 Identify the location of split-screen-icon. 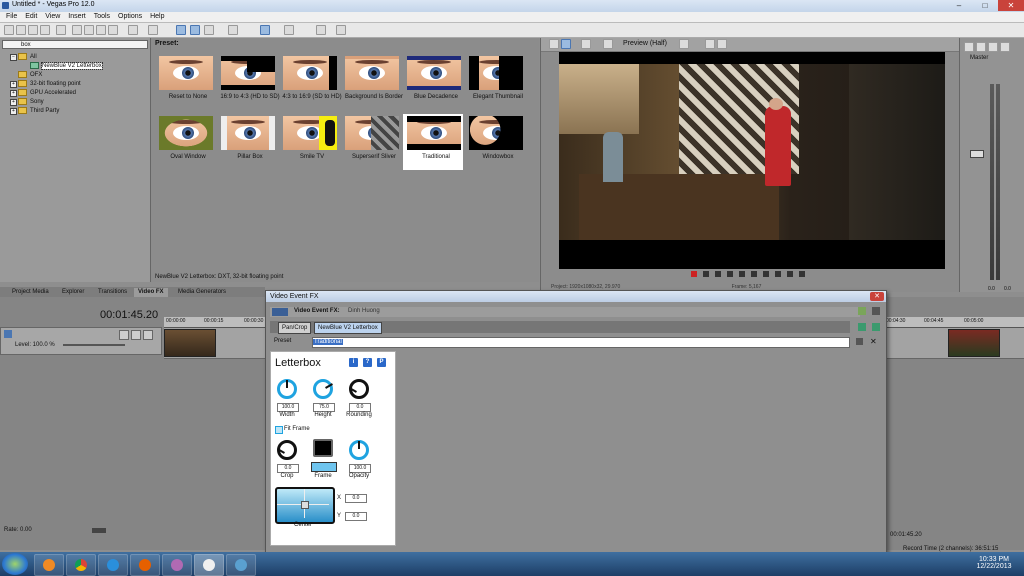
(586, 44).